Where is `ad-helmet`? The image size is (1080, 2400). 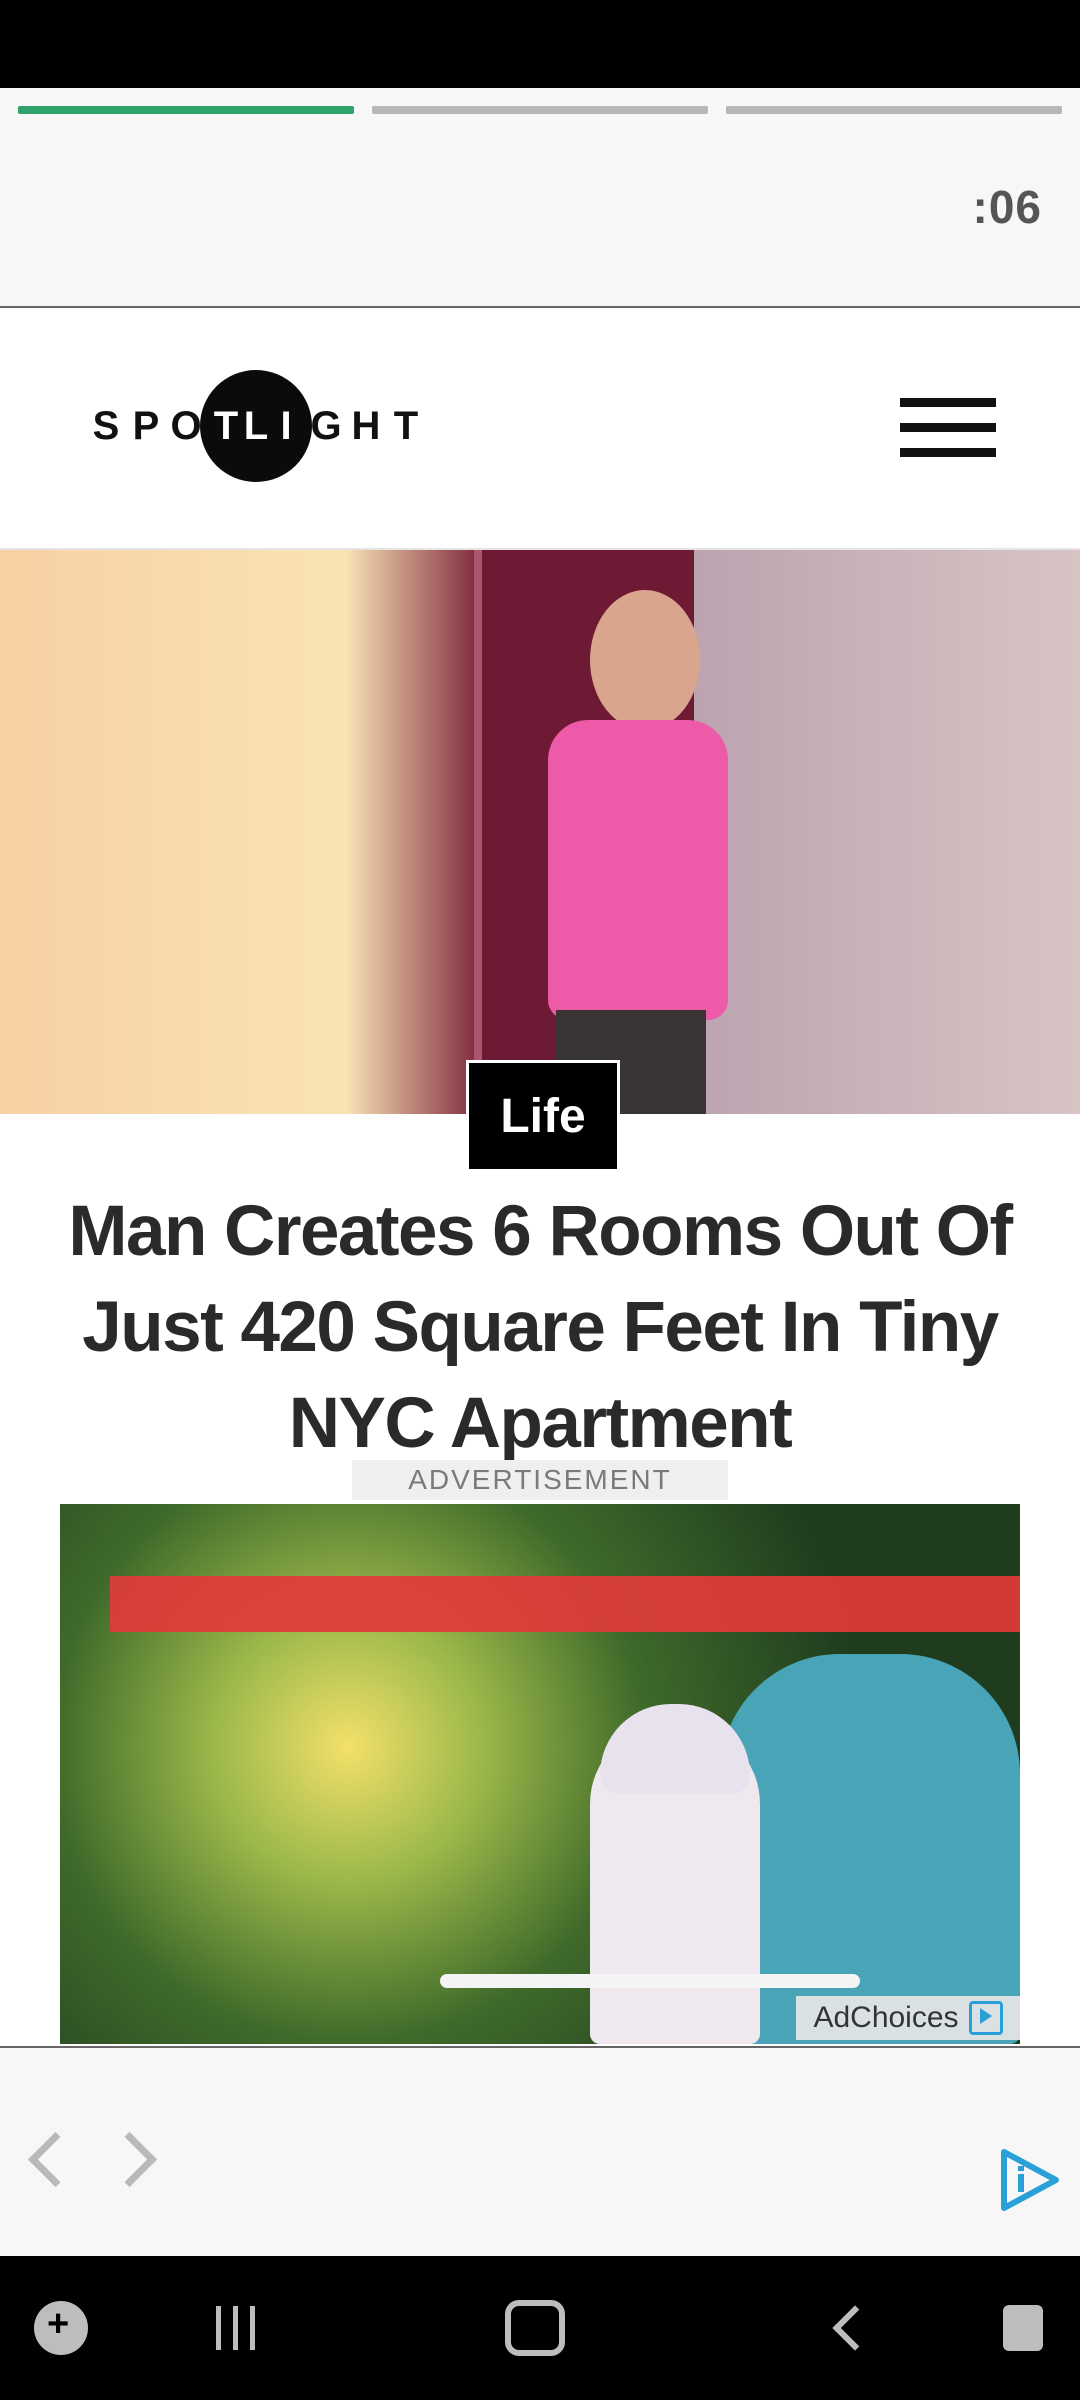 ad-helmet is located at coordinates (675, 1749).